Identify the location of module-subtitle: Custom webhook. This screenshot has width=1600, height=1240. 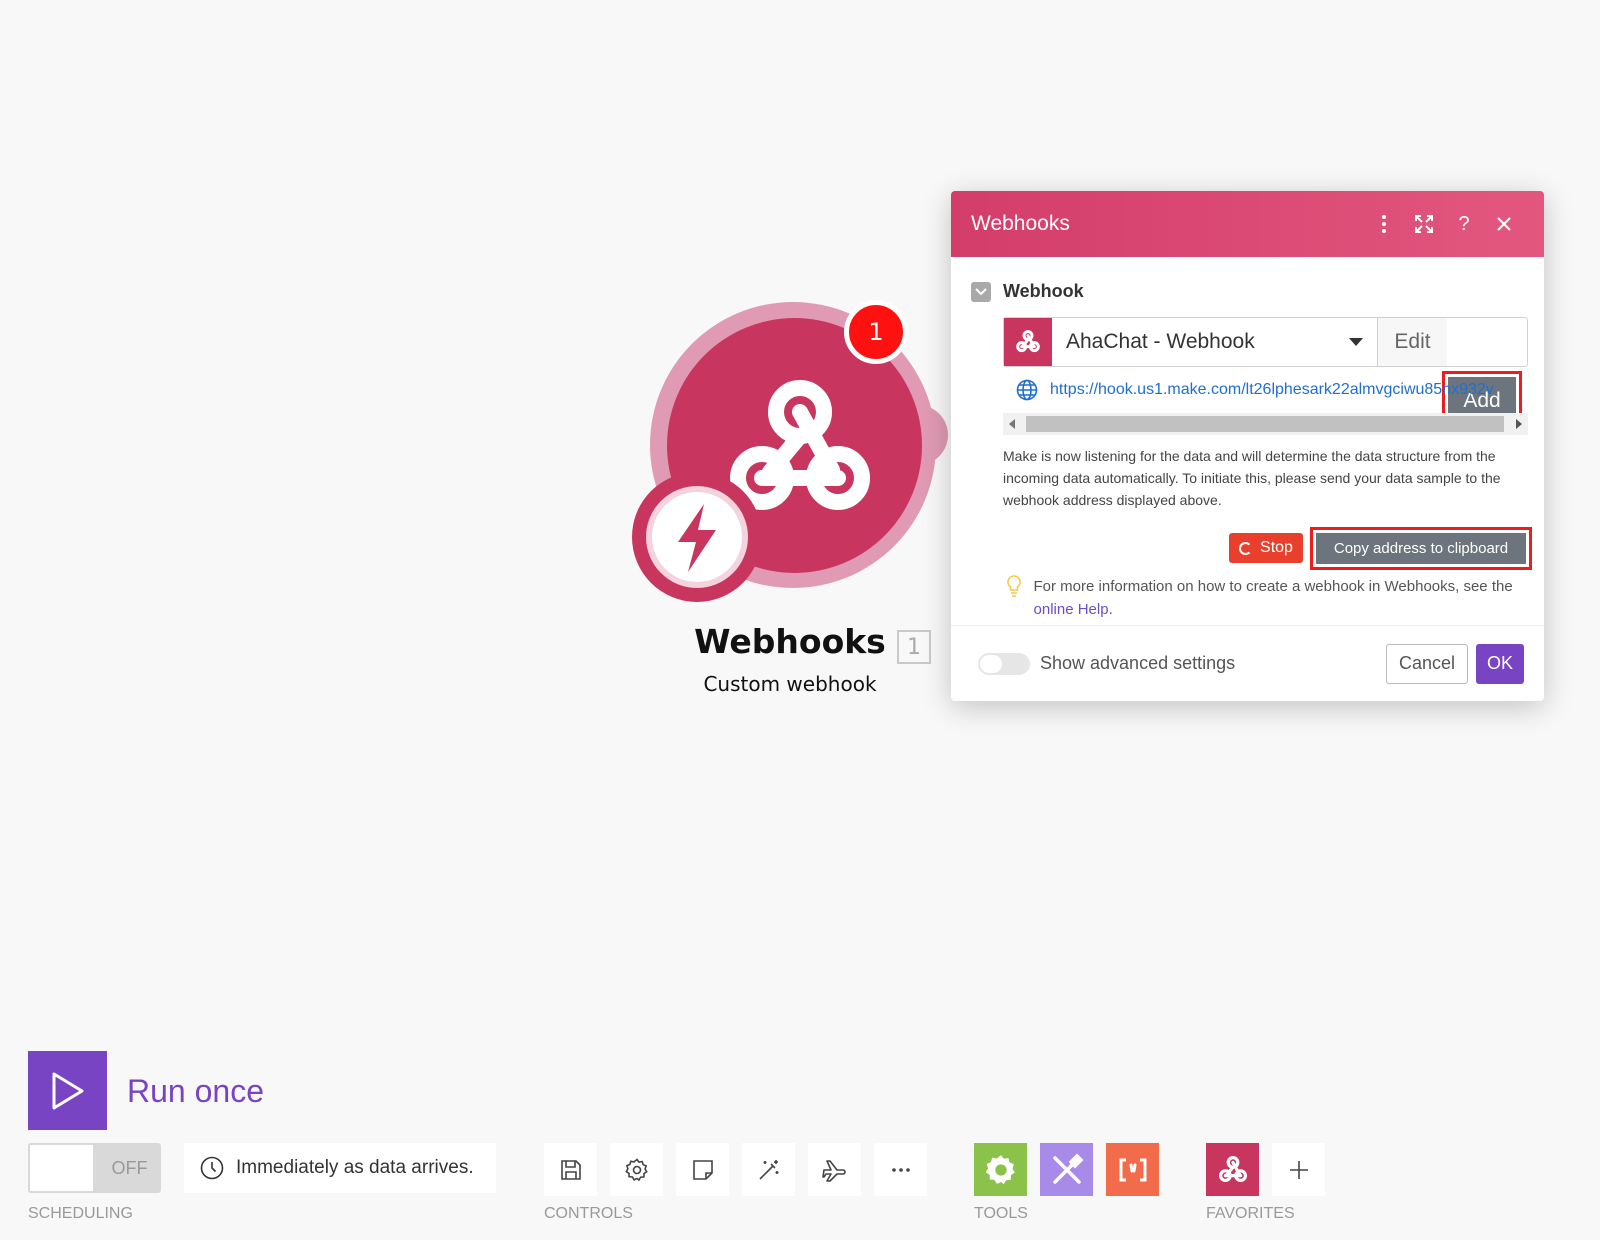
(790, 684).